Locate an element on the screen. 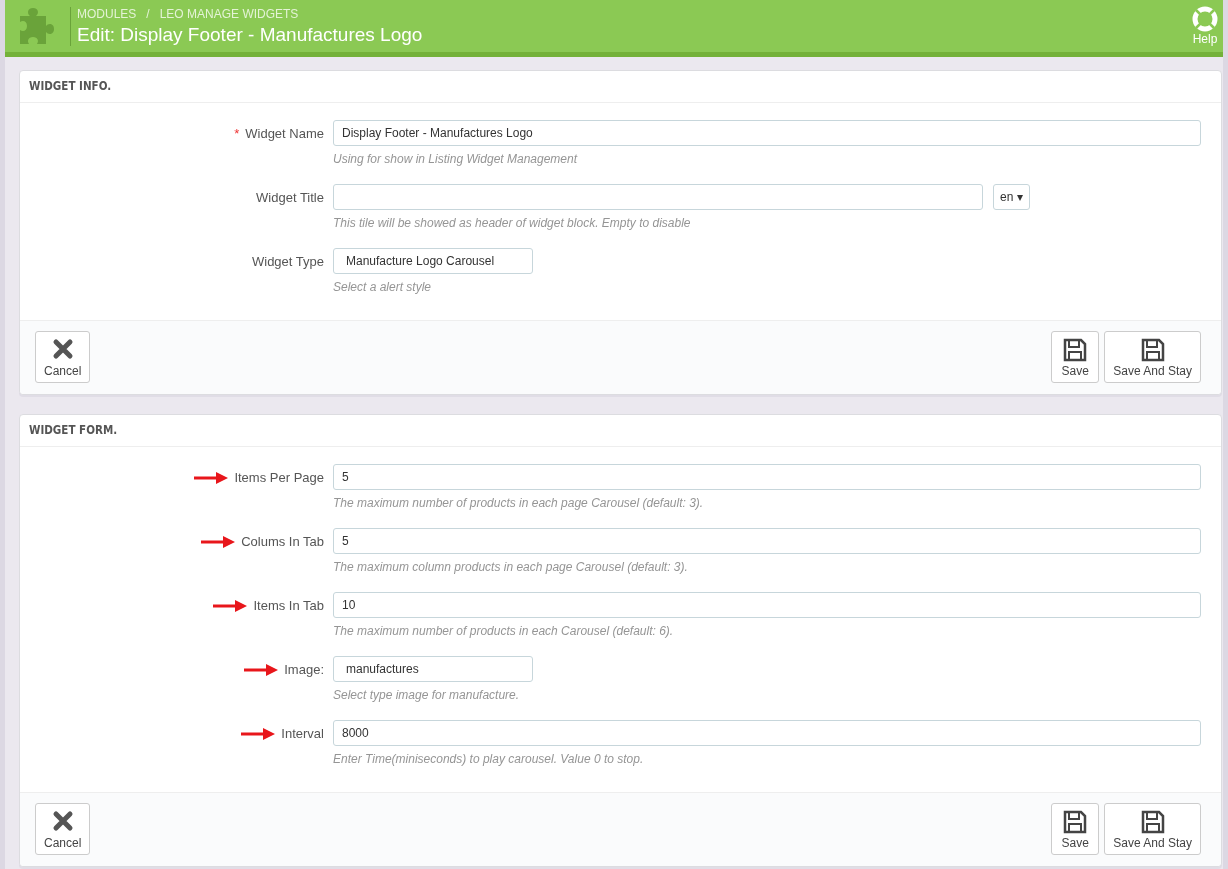 The height and width of the screenshot is (869, 1228). field-label: Items In Tab is located at coordinates (288, 605).